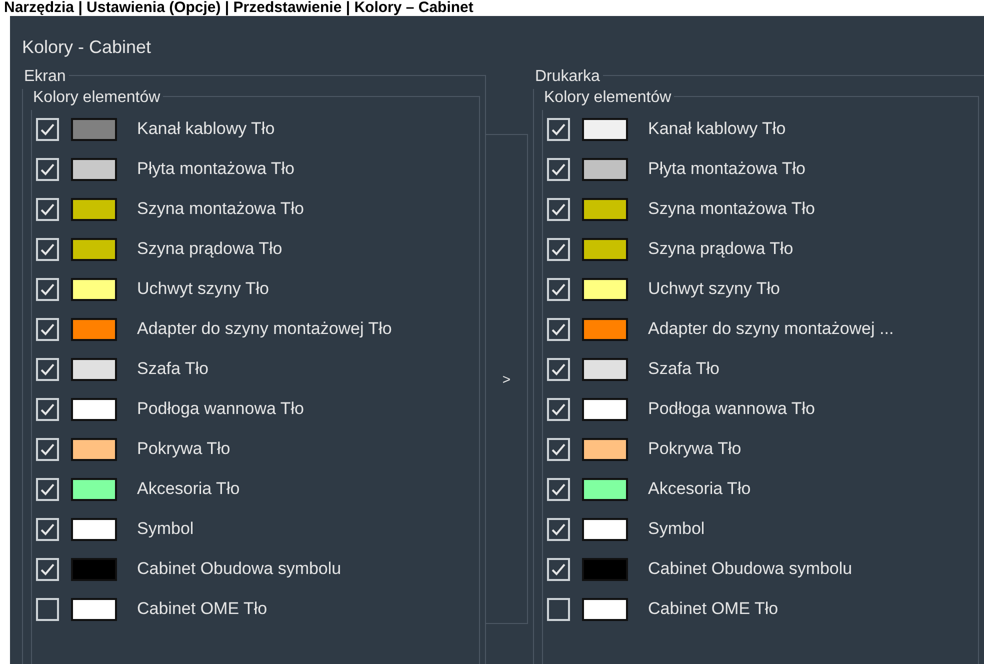  I want to click on item-label: Adapter do szyny montażowej Tło, so click(264, 329).